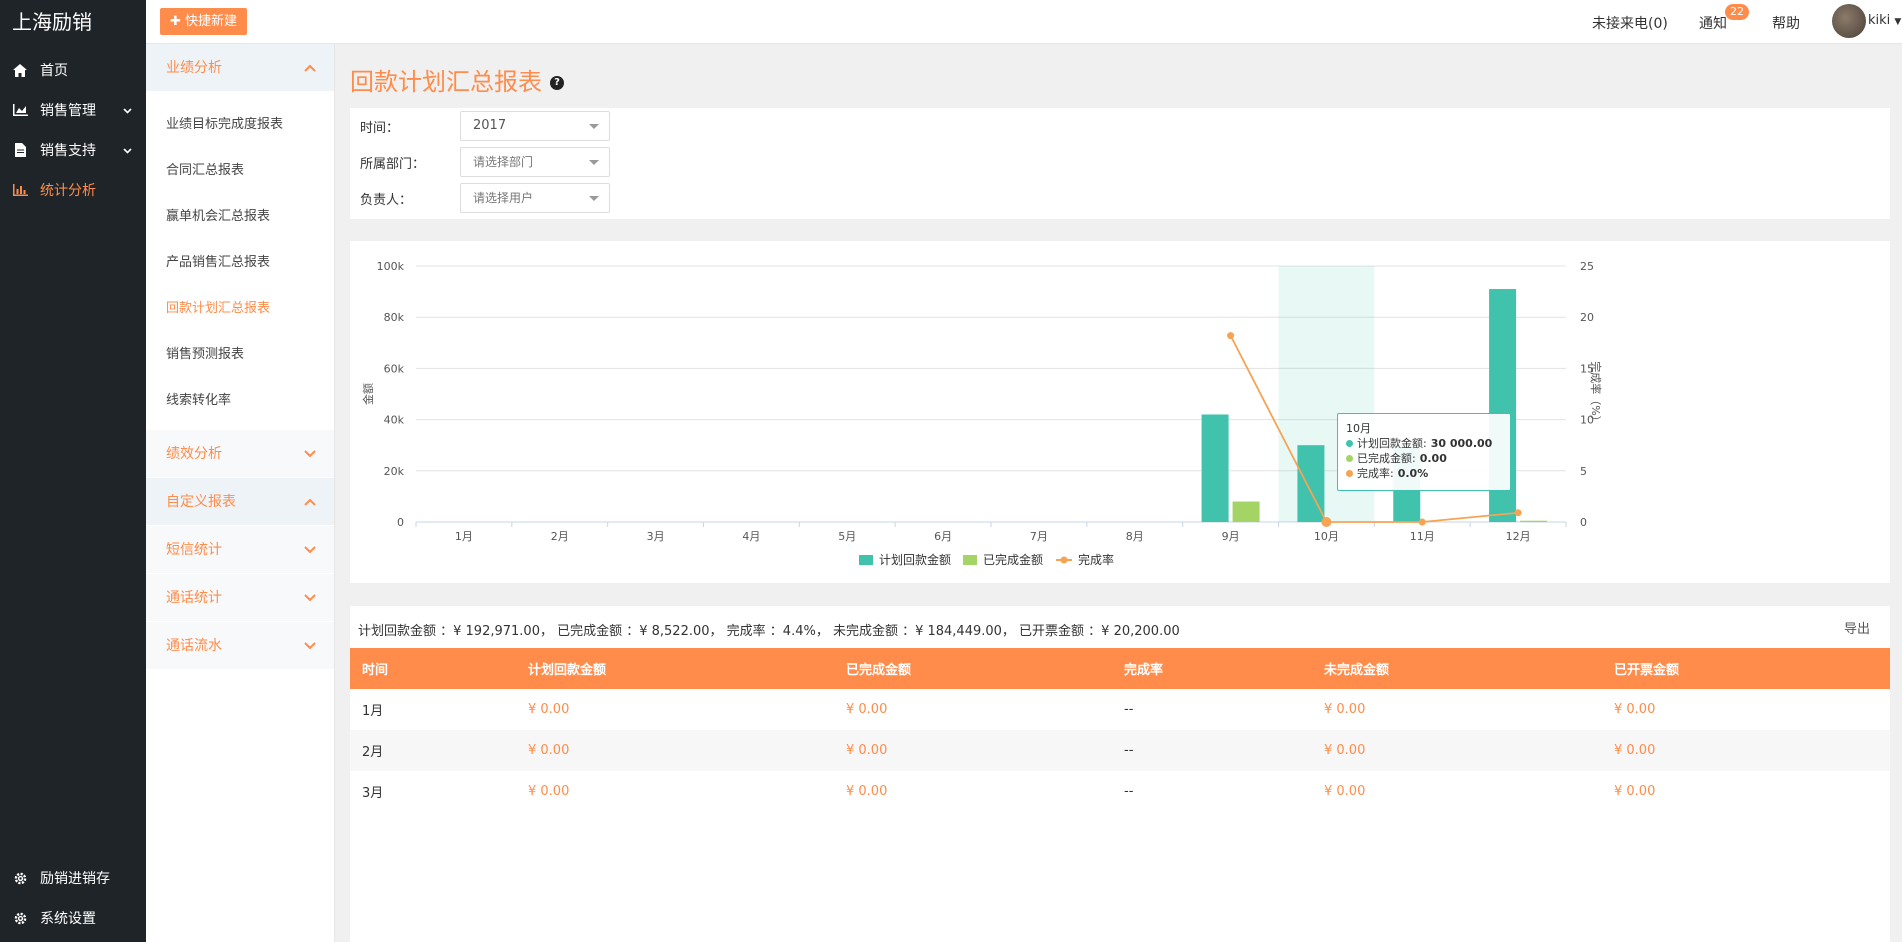 This screenshot has width=1902, height=942. What do you see at coordinates (240, 309) in the screenshot?
I see `subnav-link-payment-plan: 回款计划汇总报表` at bounding box center [240, 309].